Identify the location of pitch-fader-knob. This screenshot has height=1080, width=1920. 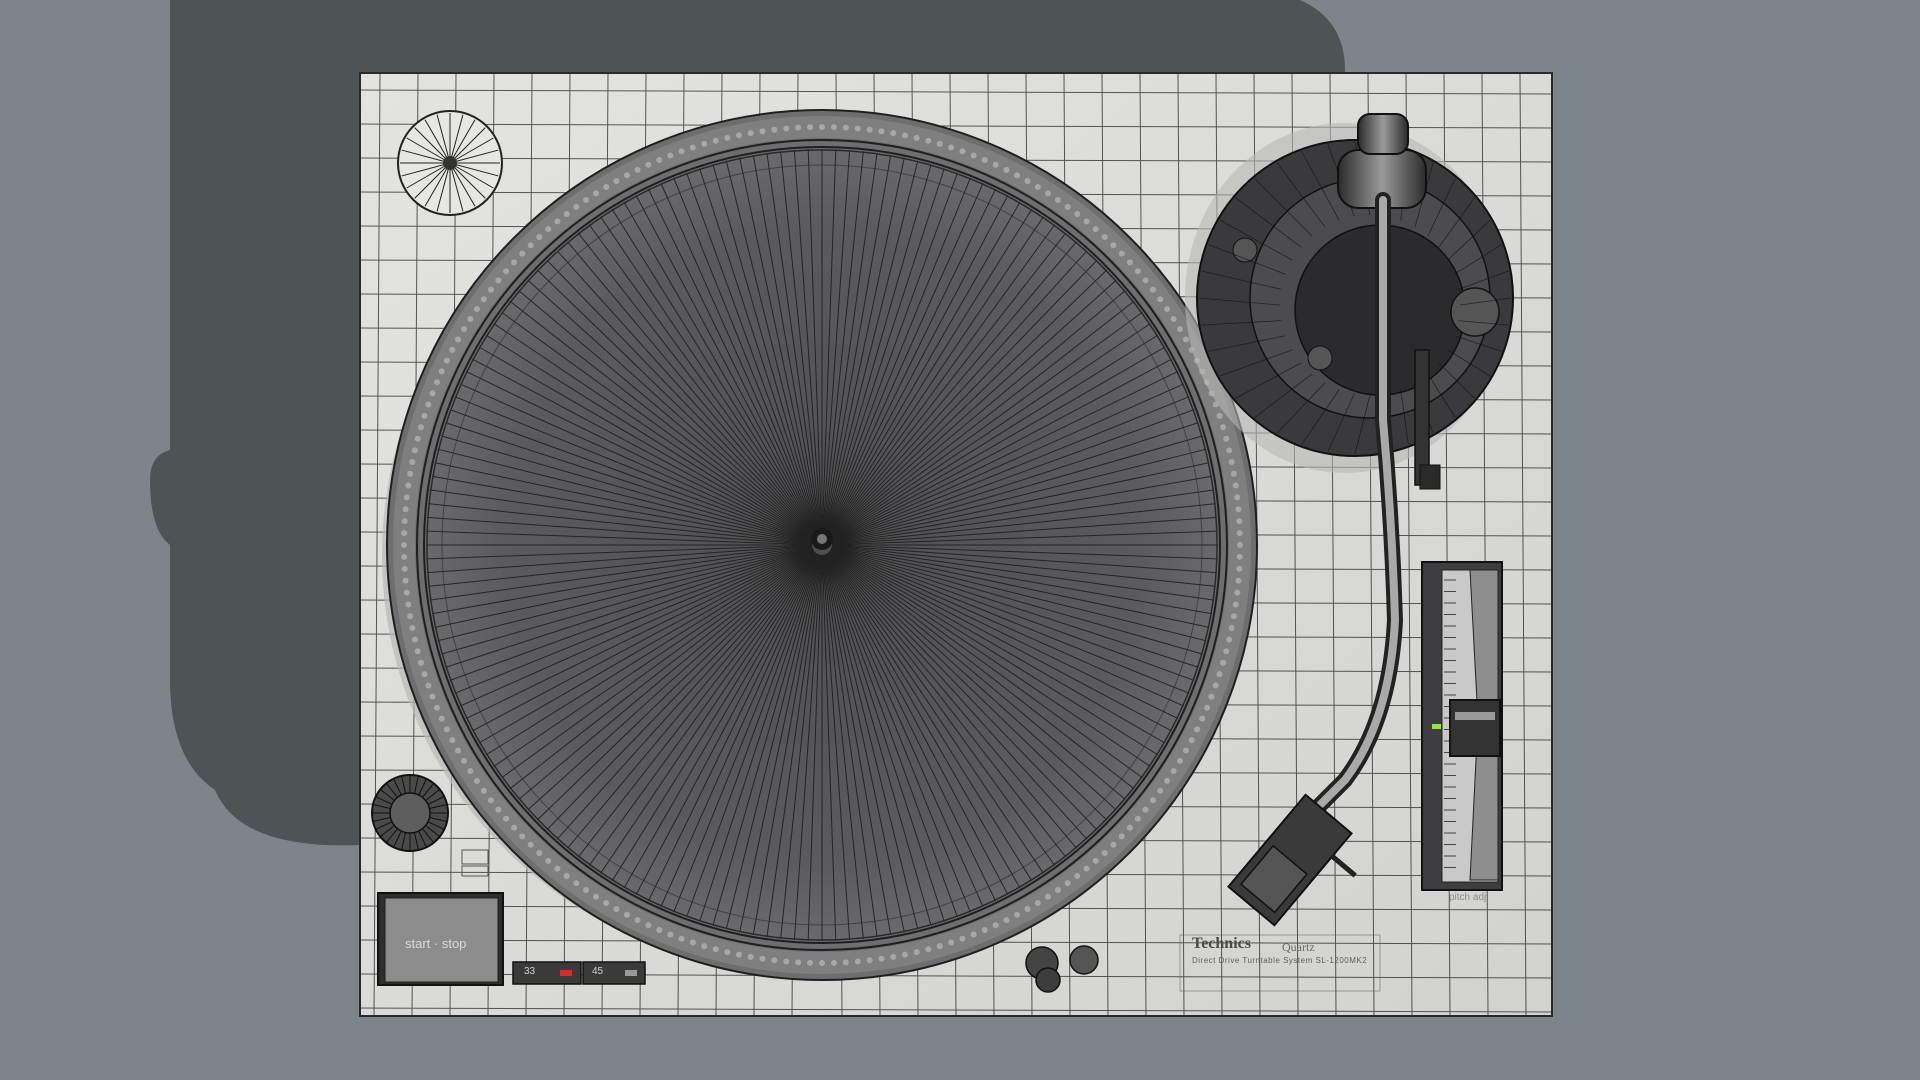
(1475, 728).